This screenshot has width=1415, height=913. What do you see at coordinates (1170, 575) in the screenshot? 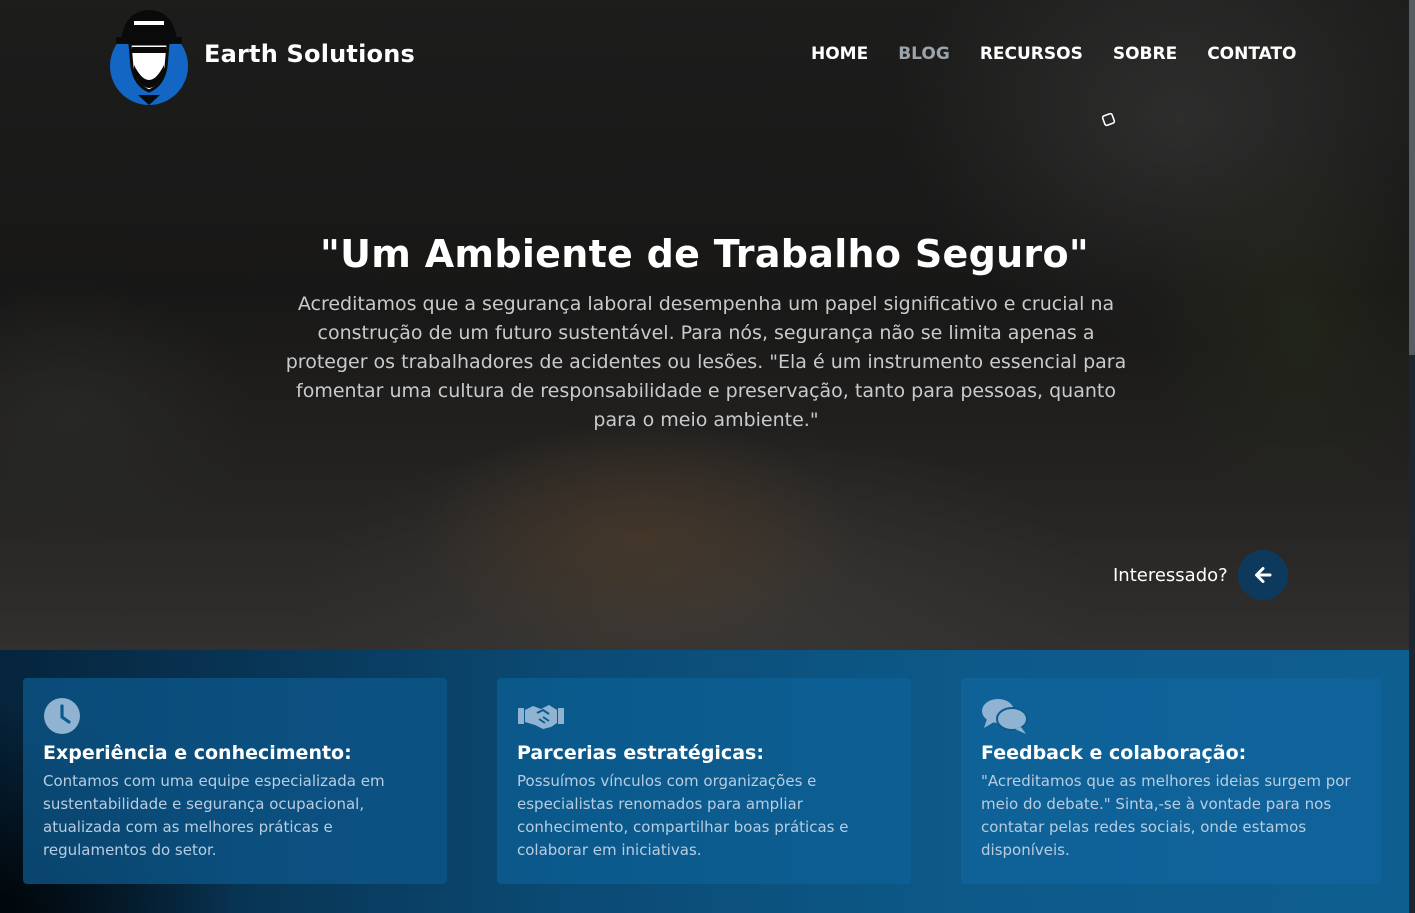
I see `cta-label: Interessado?` at bounding box center [1170, 575].